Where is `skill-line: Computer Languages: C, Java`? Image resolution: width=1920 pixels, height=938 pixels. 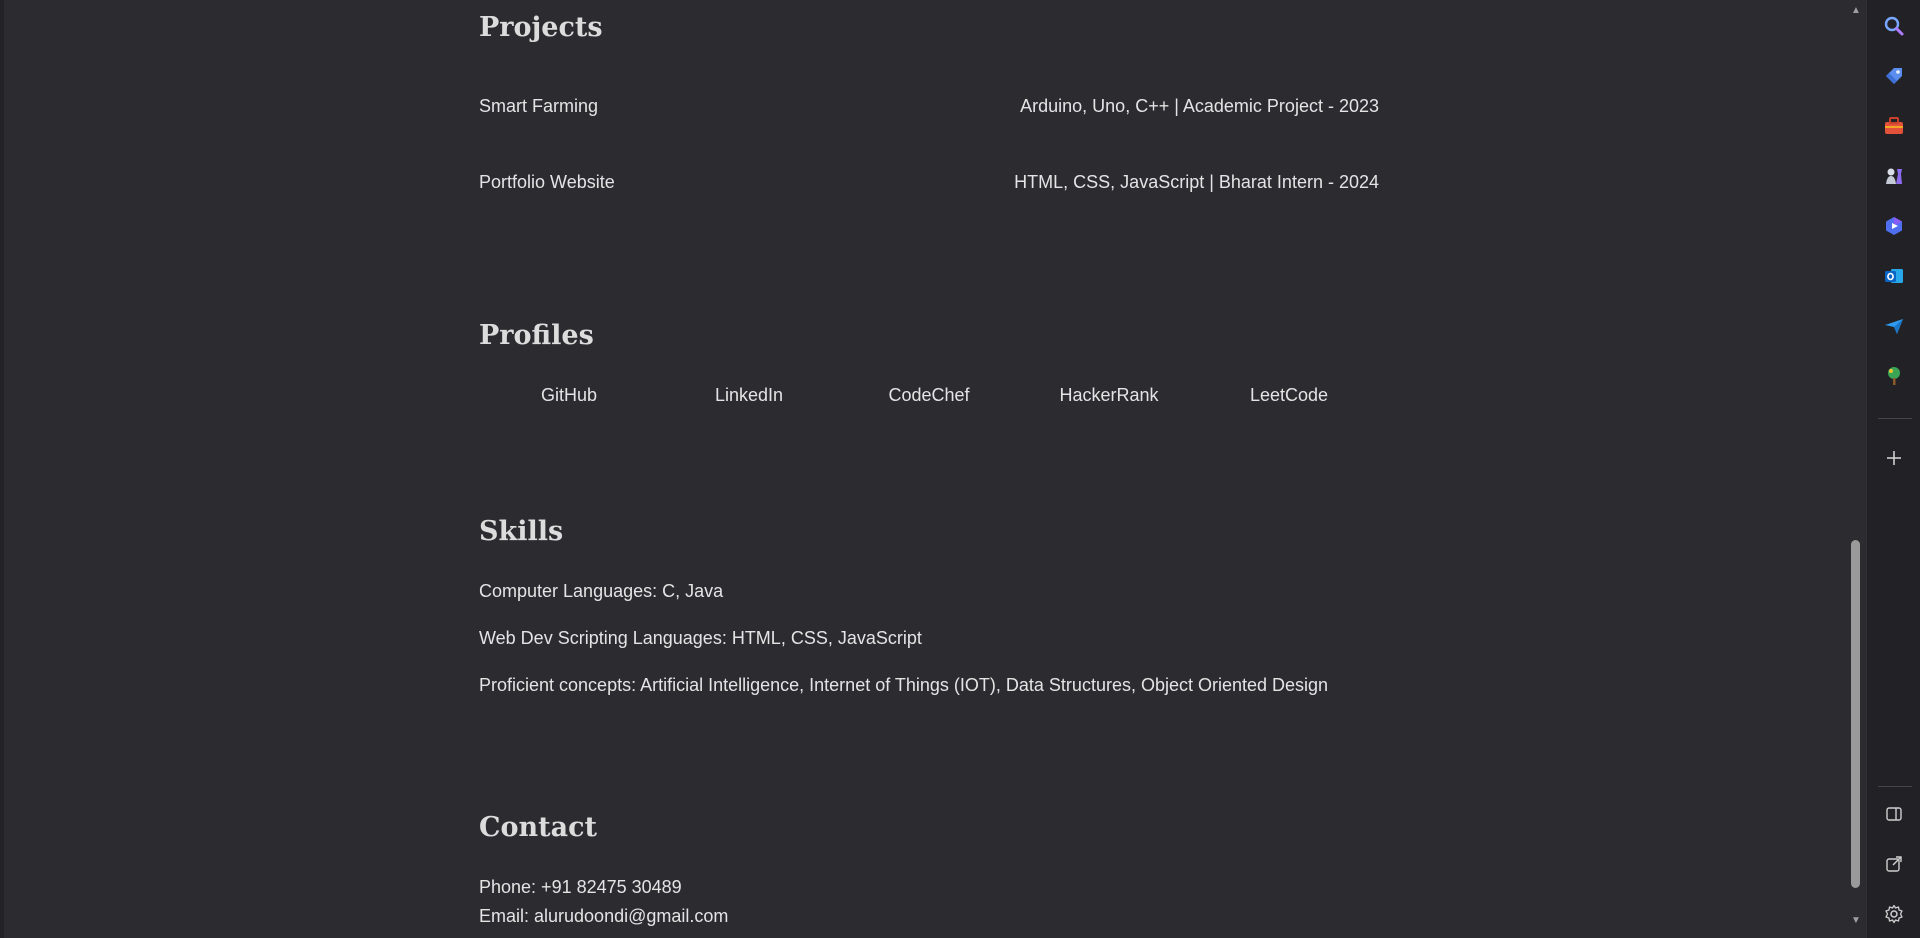
skill-line: Computer Languages: C, Java is located at coordinates (601, 591).